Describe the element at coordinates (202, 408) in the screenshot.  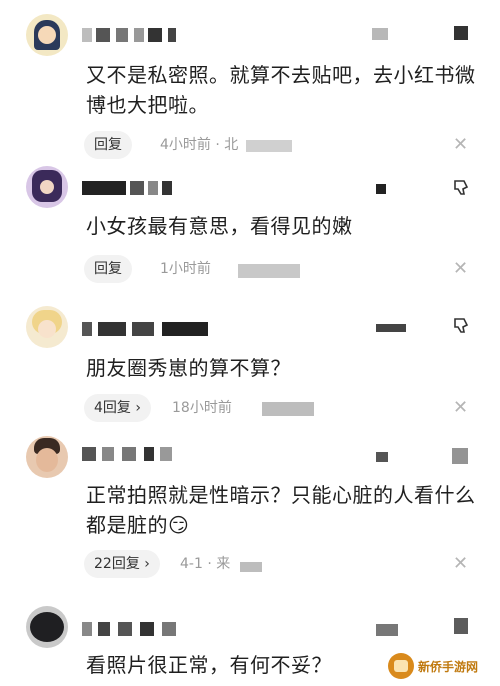
I see `comment-time: 18小时前` at that location.